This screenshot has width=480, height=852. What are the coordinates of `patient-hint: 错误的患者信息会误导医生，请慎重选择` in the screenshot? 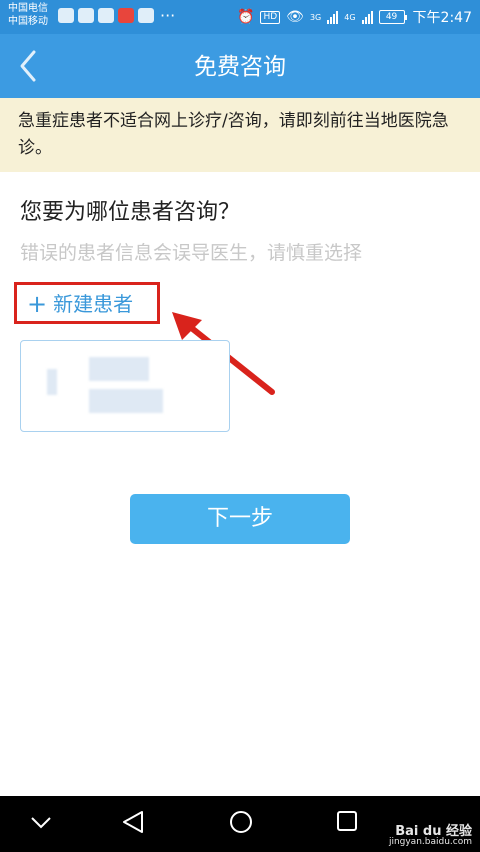 It's located at (191, 253).